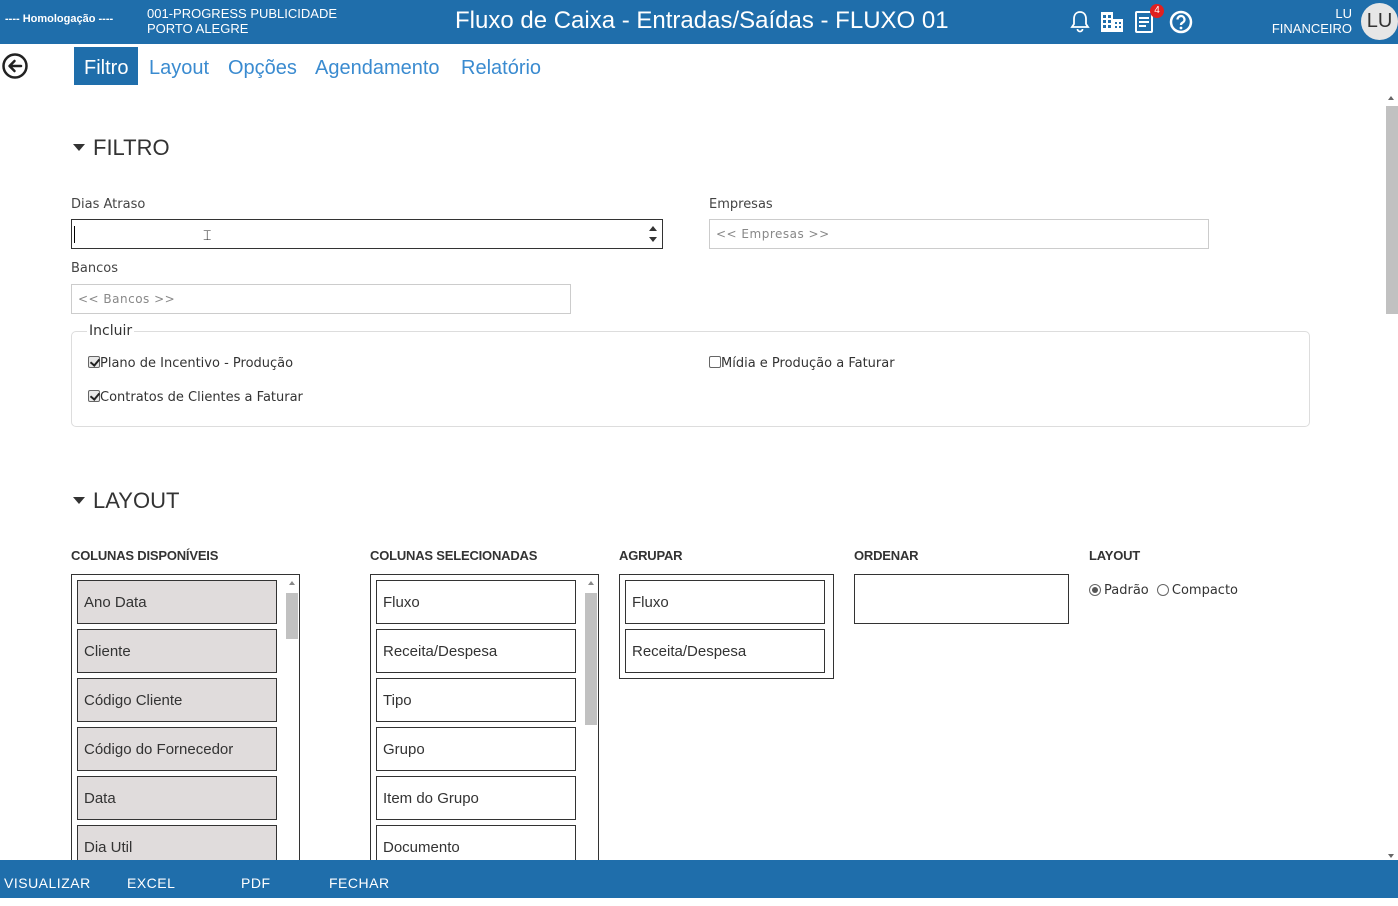 This screenshot has height=906, width=1398. I want to click on layout-section-toggle: LAYOUT, so click(126, 501).